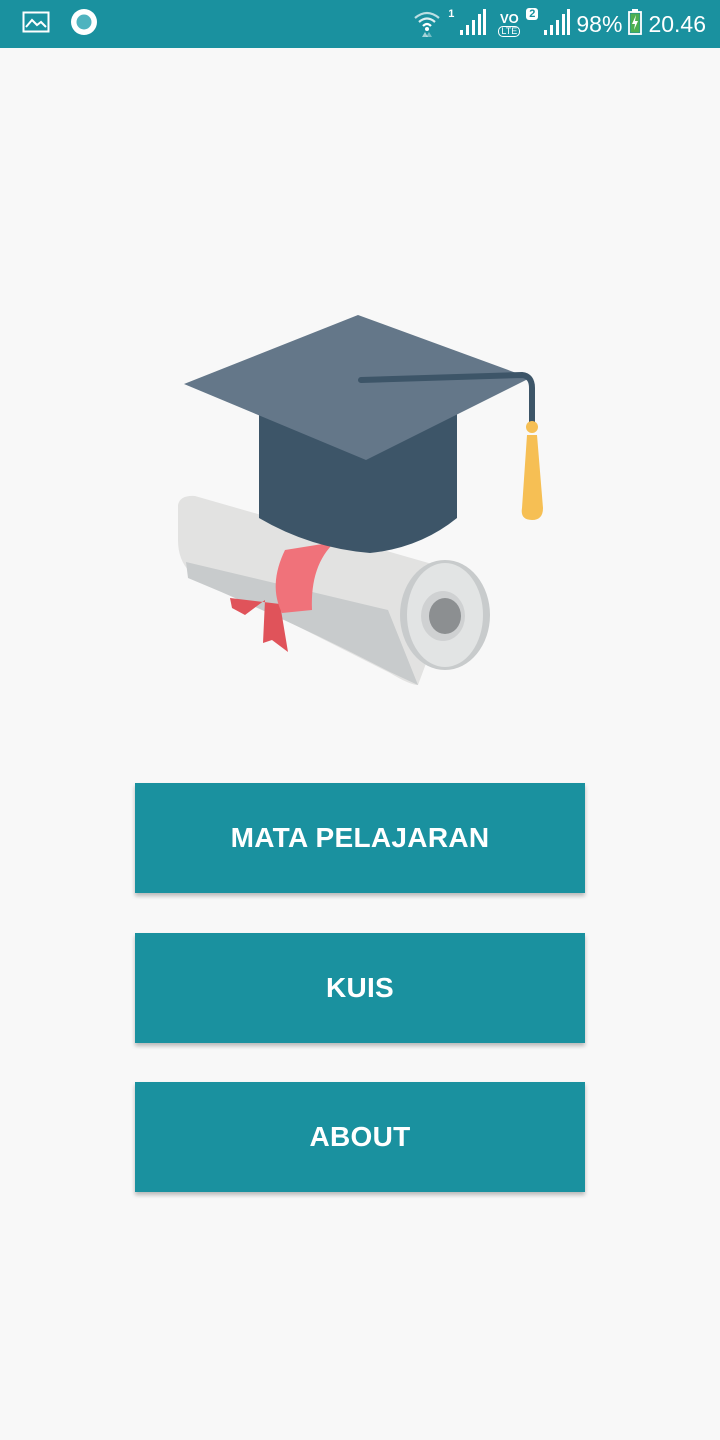 This screenshot has height=1440, width=720. What do you see at coordinates (509, 23) in the screenshot?
I see `volte-icon: VO LTE` at bounding box center [509, 23].